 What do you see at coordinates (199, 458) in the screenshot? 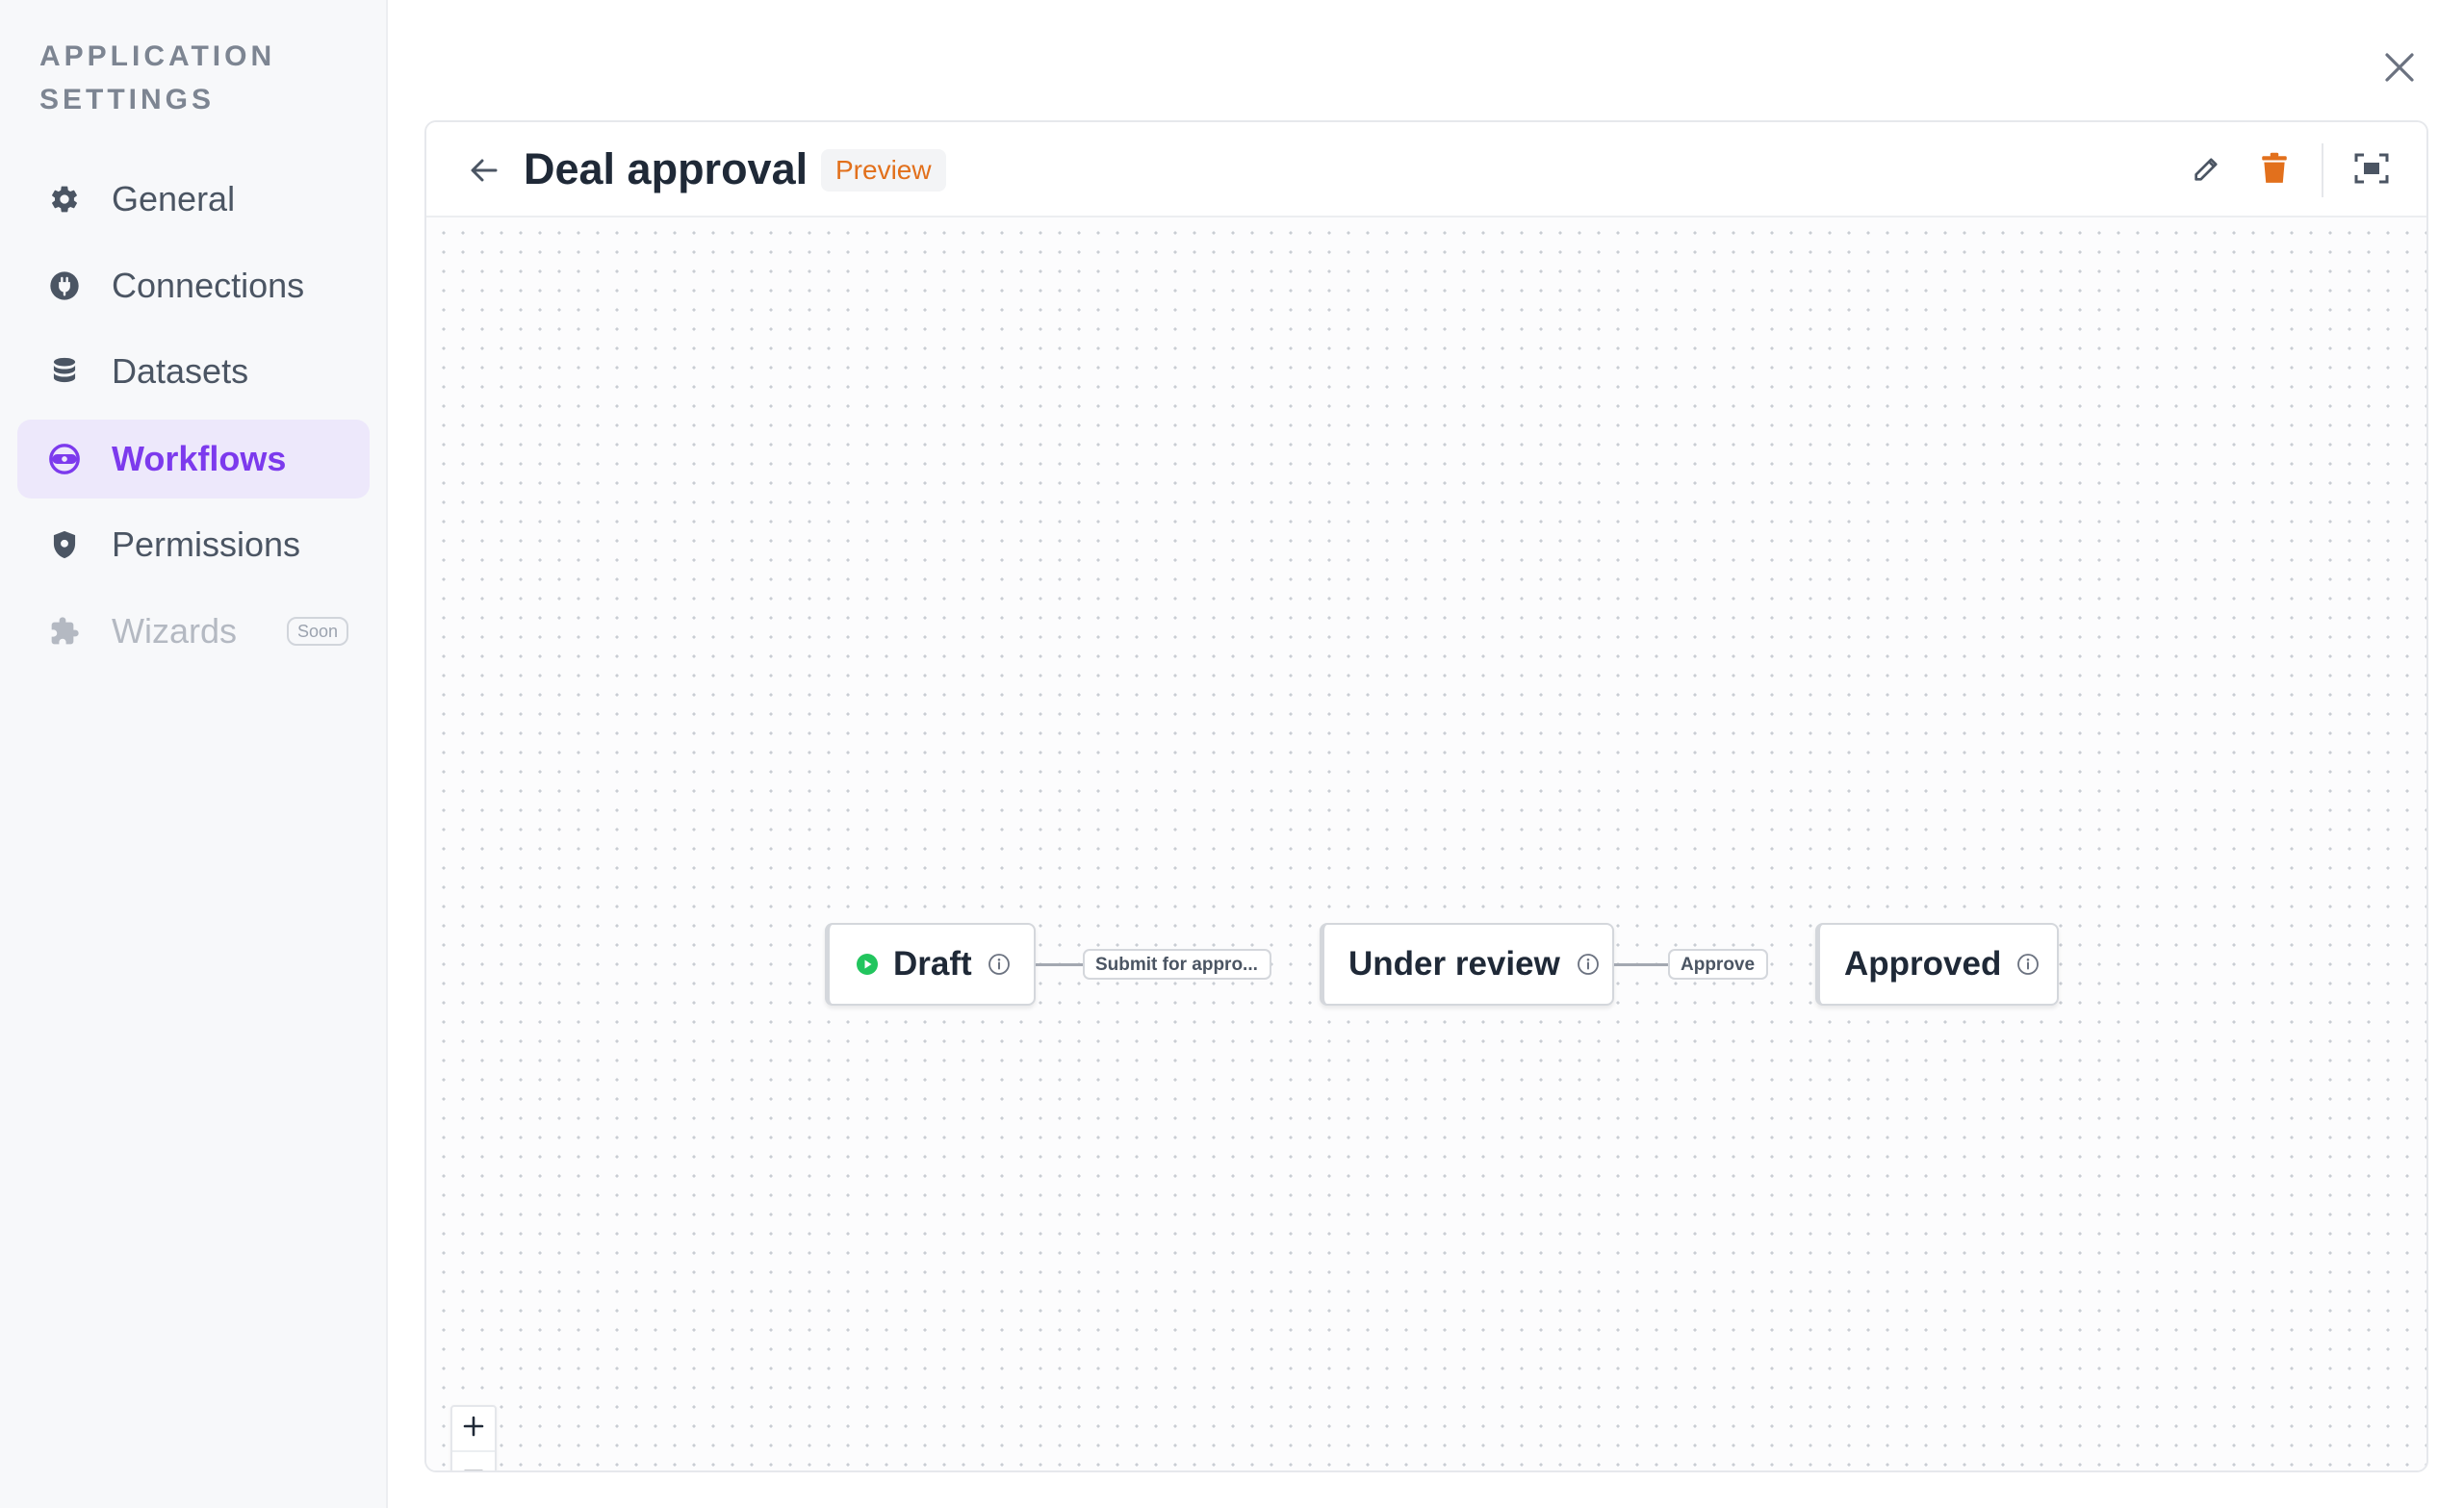
I see `sidebar-item-label: Workflows` at bounding box center [199, 458].